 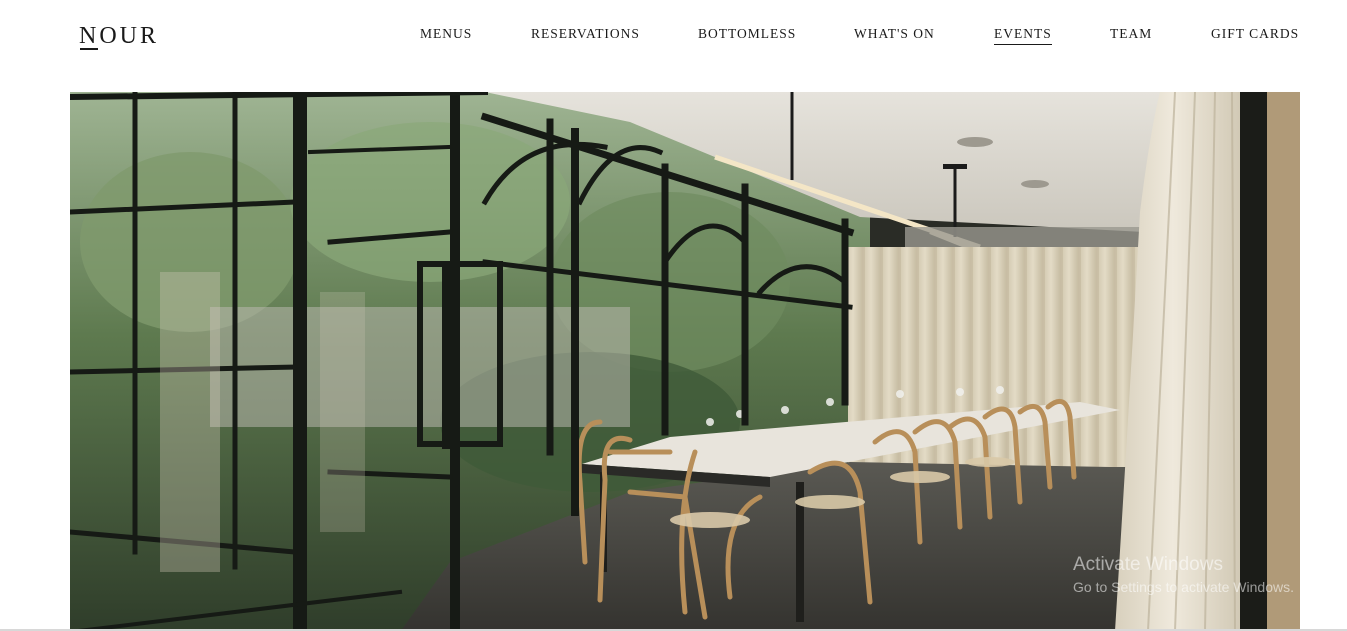 What do you see at coordinates (446, 34) in the screenshot?
I see `nav-menus: MENUS` at bounding box center [446, 34].